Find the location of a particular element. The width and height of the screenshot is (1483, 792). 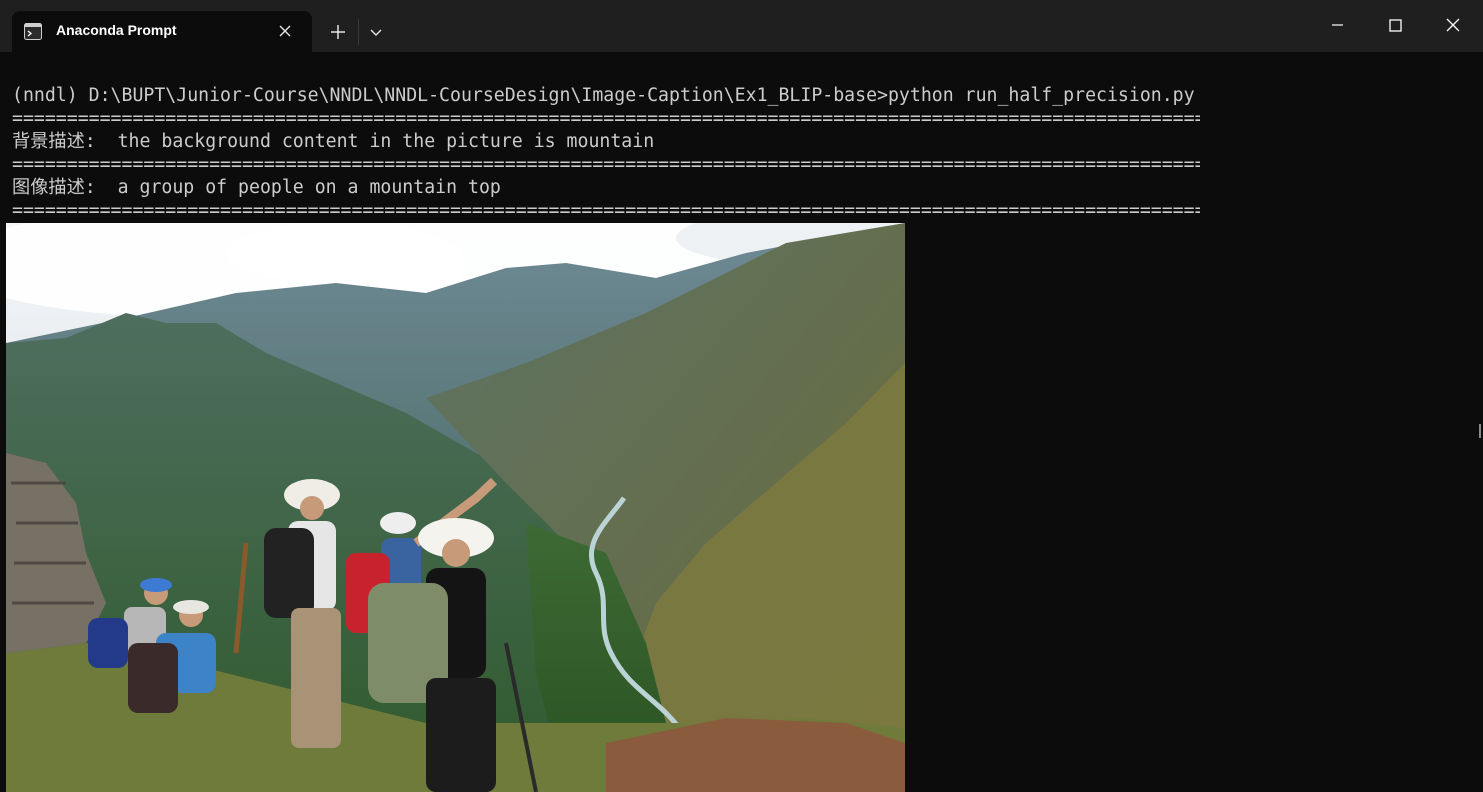

scrollbar-thumb is located at coordinates (1480, 431).